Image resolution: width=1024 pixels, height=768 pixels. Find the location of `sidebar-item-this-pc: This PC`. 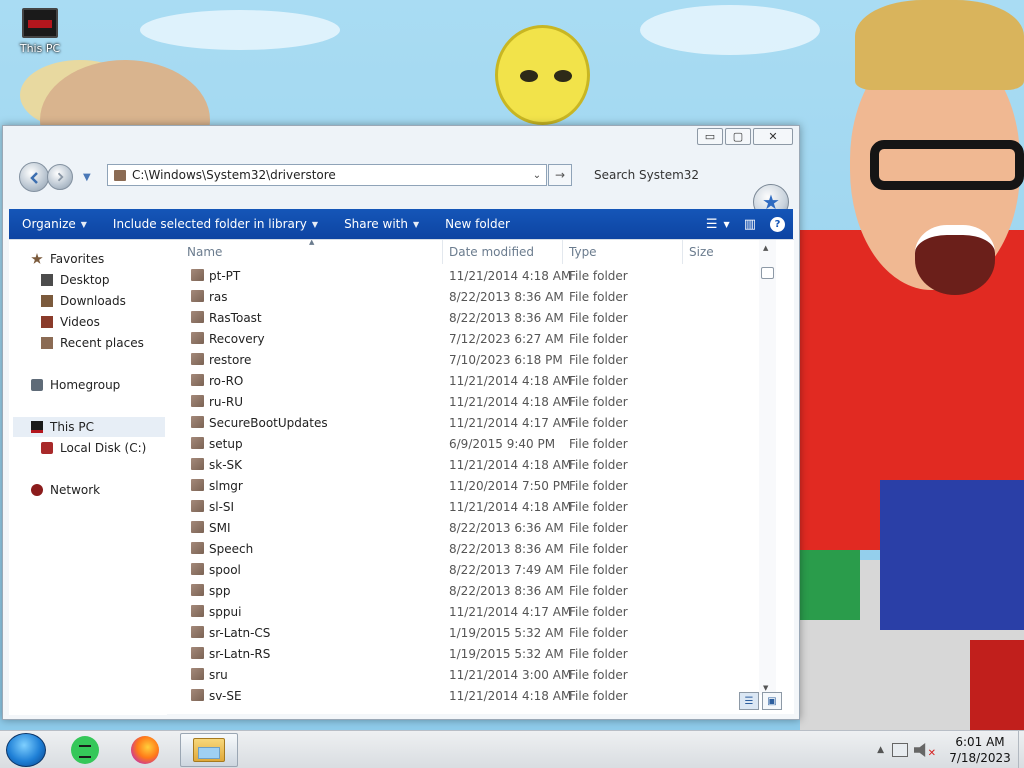

sidebar-item-this-pc: This PC is located at coordinates (89, 427).